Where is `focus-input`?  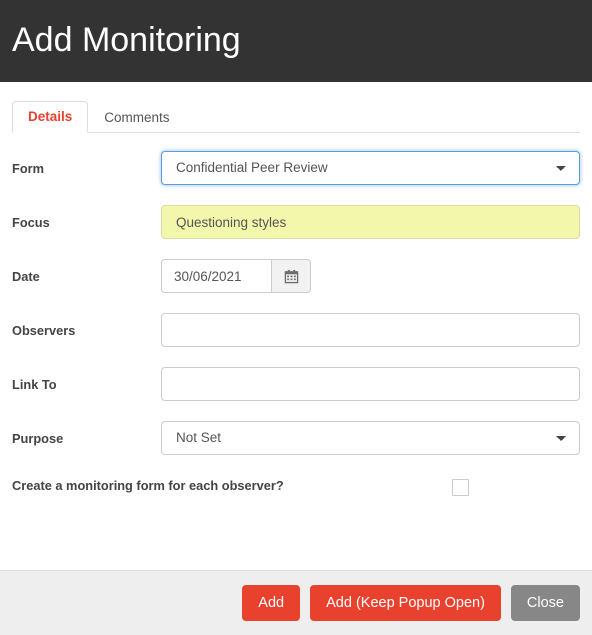
focus-input is located at coordinates (370, 222).